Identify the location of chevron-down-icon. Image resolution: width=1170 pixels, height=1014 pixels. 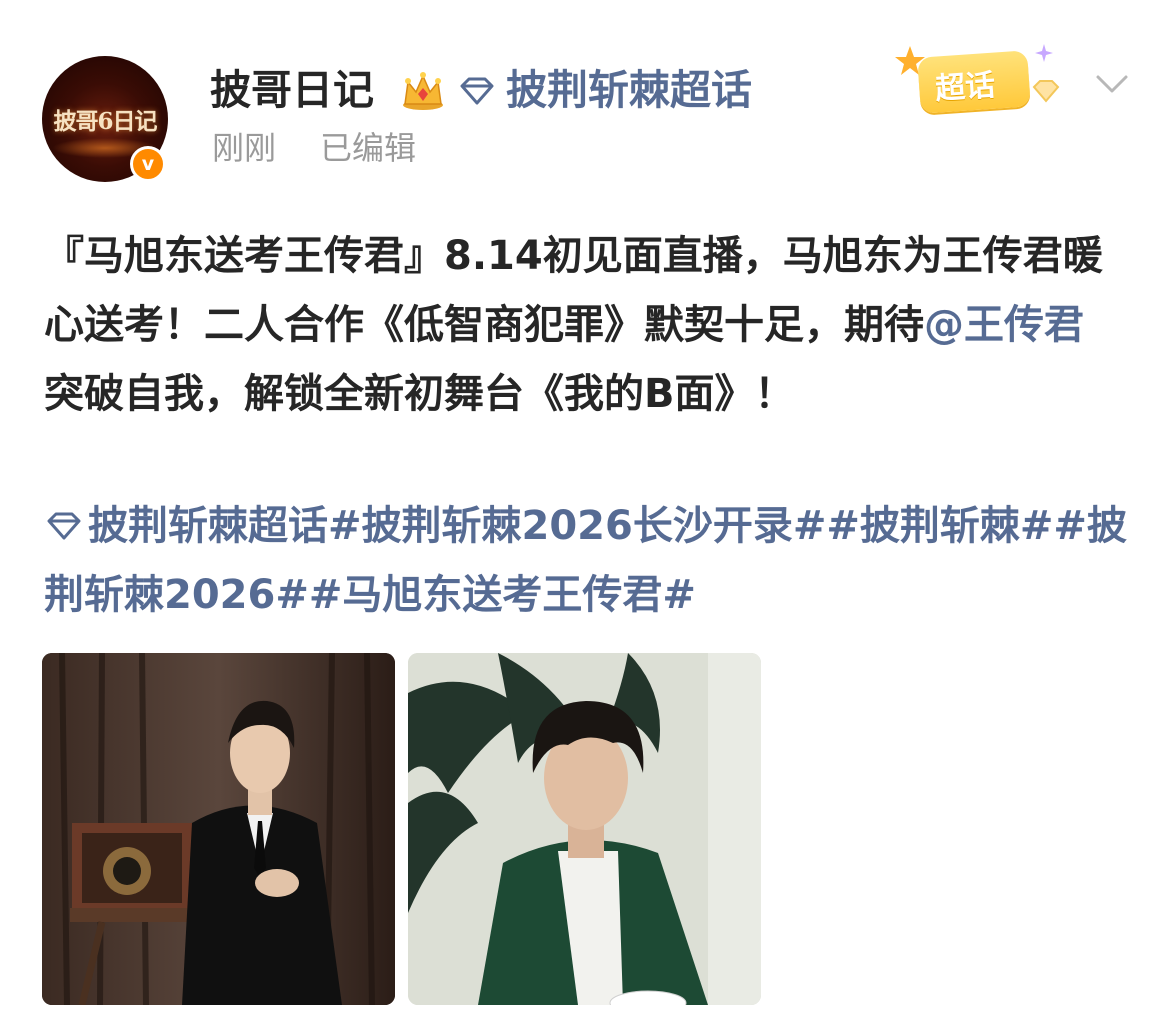
(1112, 83).